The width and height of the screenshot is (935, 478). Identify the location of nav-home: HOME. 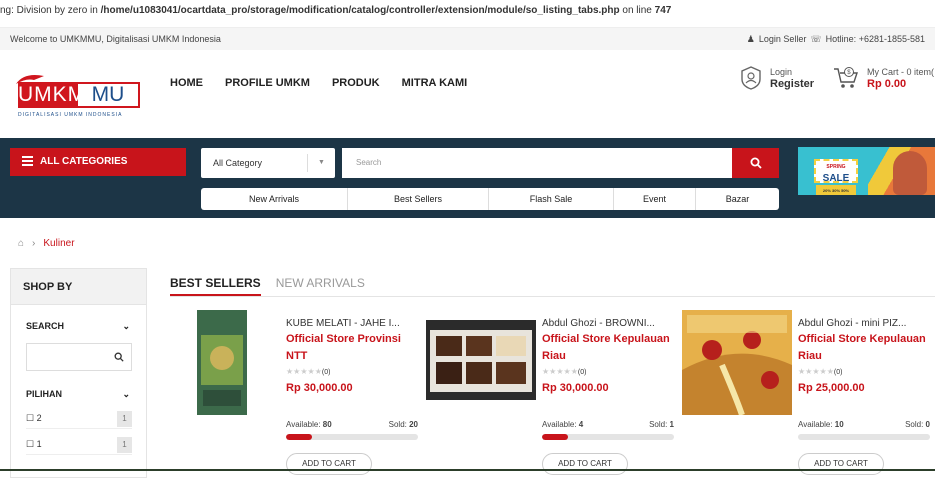
(186, 83).